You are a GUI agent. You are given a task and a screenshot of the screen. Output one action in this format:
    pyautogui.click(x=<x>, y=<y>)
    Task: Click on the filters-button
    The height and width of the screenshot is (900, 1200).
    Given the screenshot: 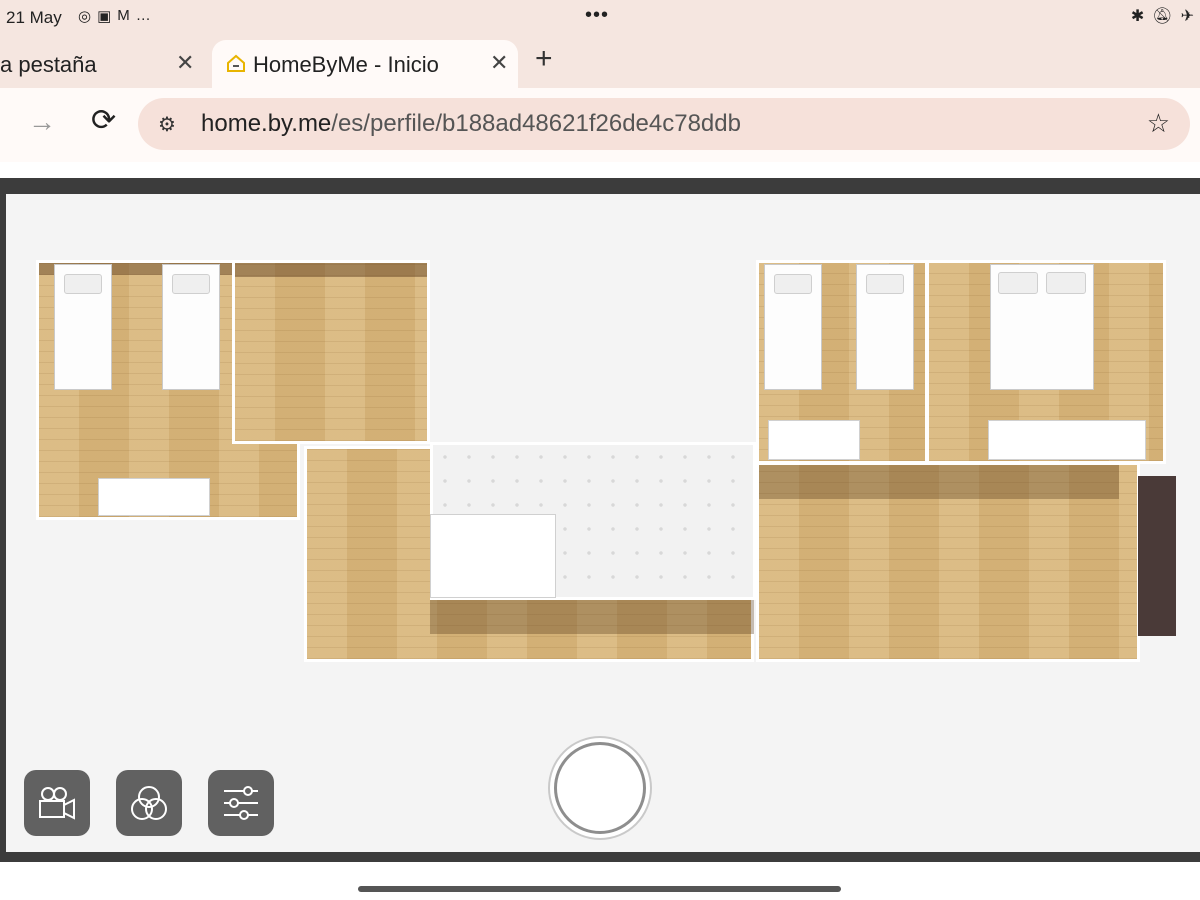 What is the action you would take?
    pyautogui.click(x=149, y=803)
    